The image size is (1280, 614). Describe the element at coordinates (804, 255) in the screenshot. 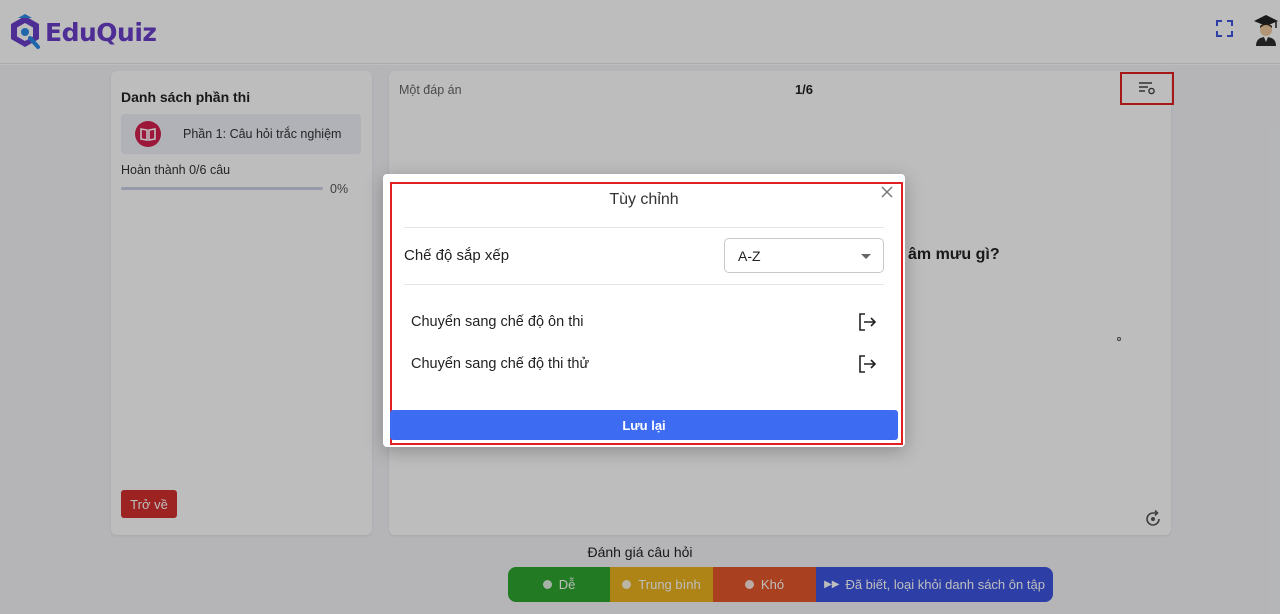

I see `sort-mode-select: A-Z` at that location.